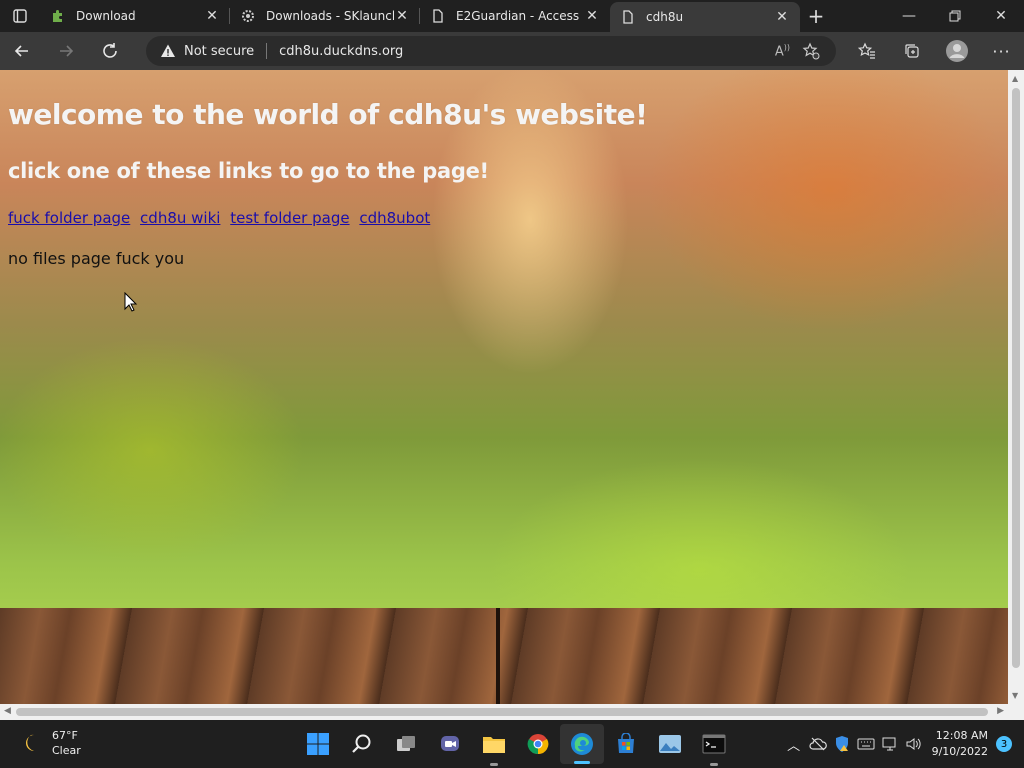 The image size is (1024, 768). I want to click on terminal-icon, so click(714, 744).